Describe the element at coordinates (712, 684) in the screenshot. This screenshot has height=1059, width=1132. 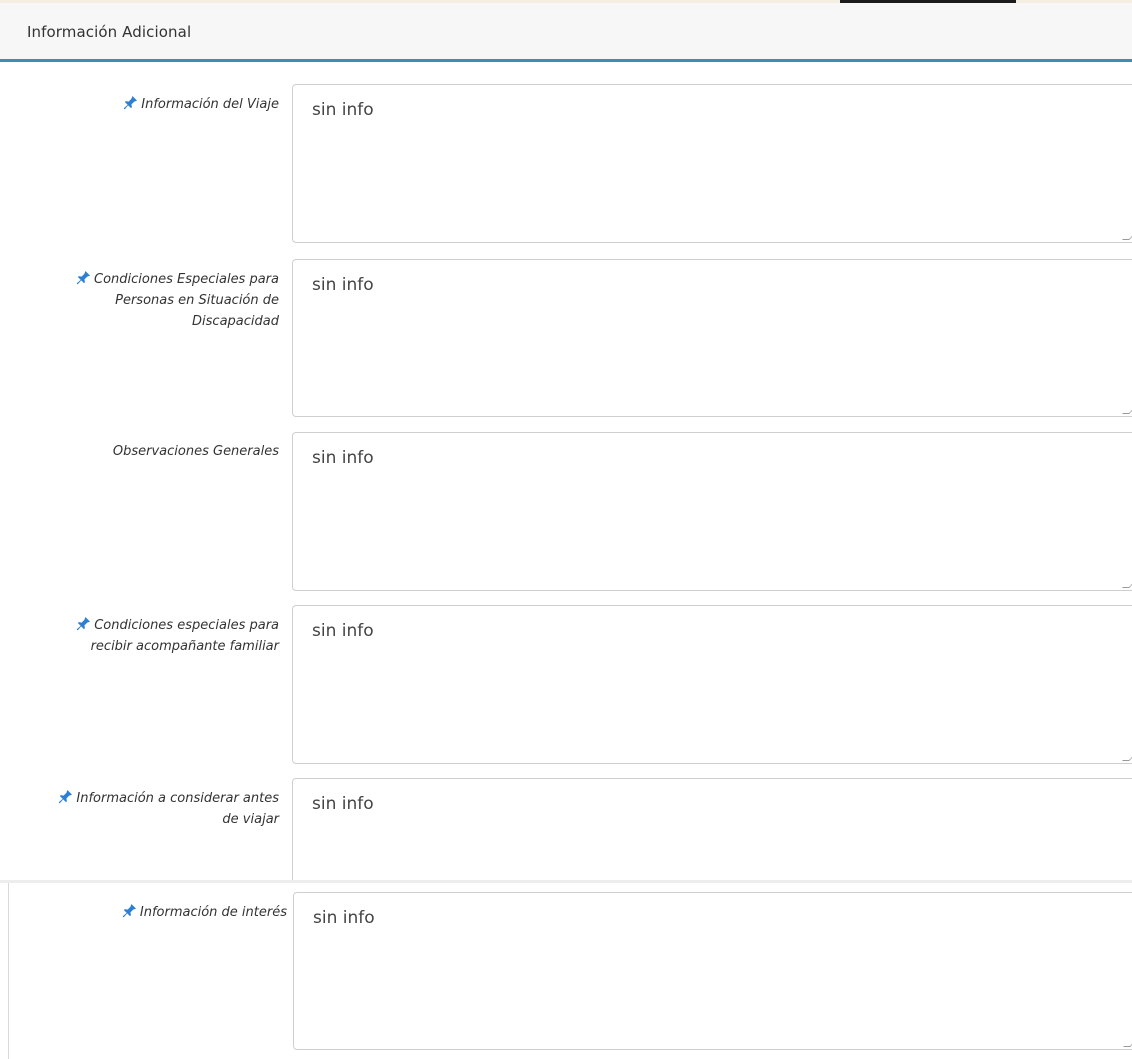
I see `textarea-acompanante-familiar: sin info` at that location.